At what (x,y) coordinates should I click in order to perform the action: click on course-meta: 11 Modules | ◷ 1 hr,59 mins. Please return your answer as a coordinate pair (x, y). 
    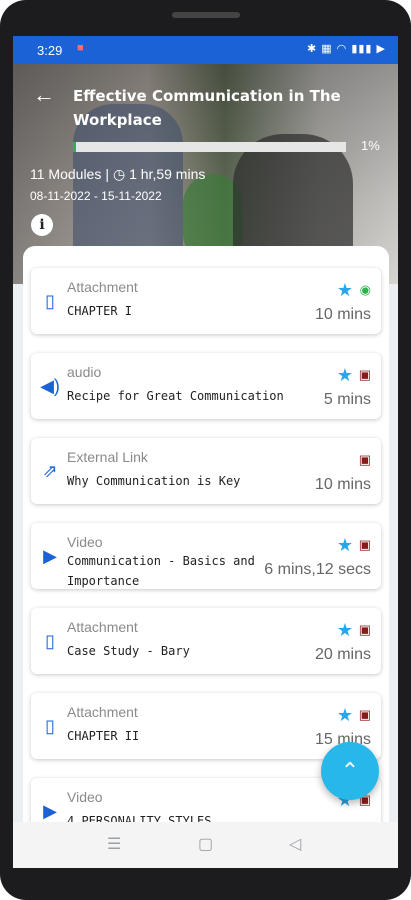
    Looking at the image, I should click on (117, 174).